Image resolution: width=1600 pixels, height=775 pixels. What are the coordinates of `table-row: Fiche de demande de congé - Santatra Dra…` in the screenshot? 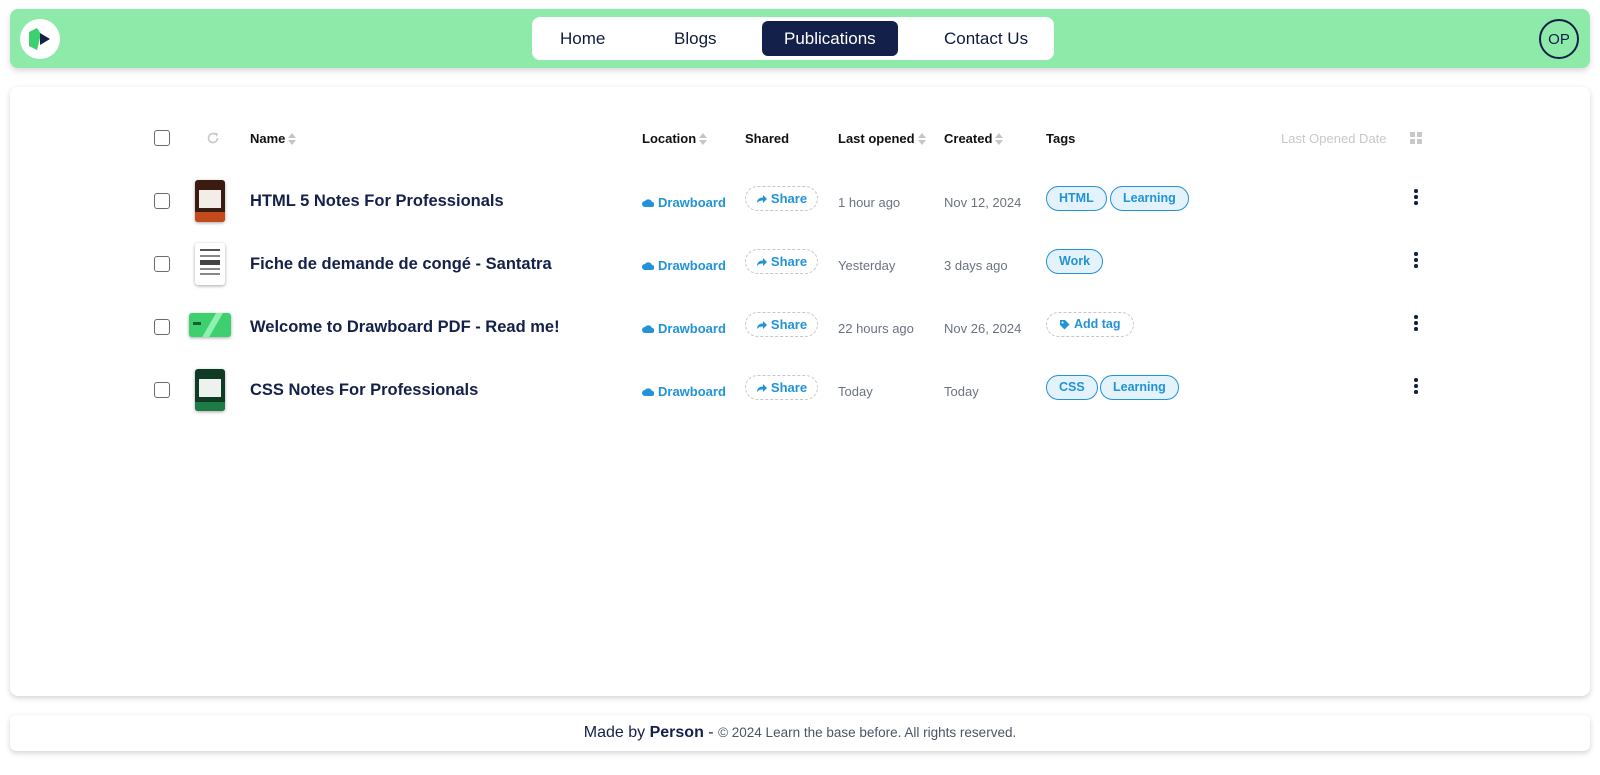 It's located at (800, 266).